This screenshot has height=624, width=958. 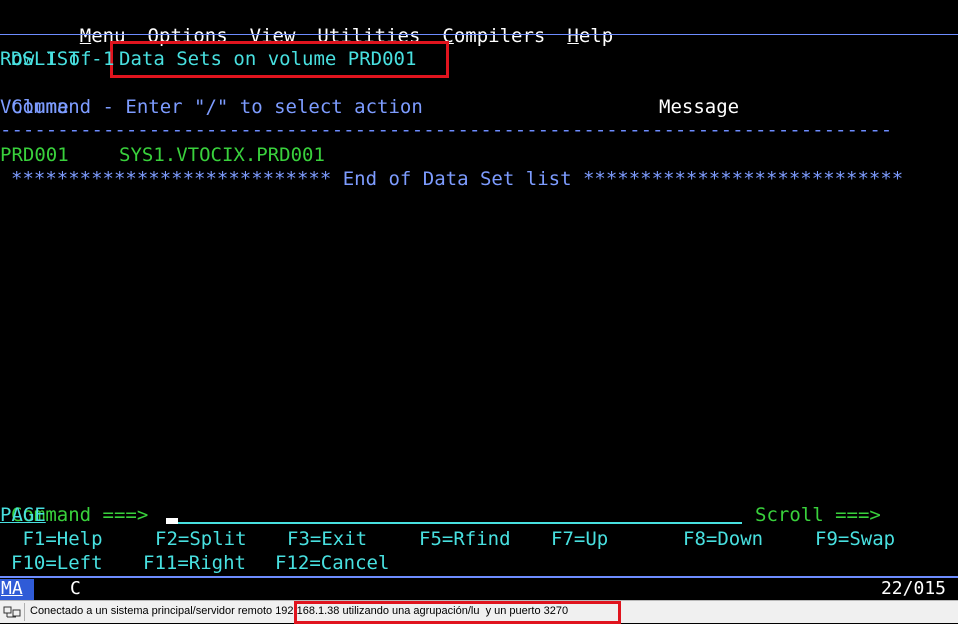 I want to click on fkey-f9-swap: F9=Swap, so click(x=855, y=539).